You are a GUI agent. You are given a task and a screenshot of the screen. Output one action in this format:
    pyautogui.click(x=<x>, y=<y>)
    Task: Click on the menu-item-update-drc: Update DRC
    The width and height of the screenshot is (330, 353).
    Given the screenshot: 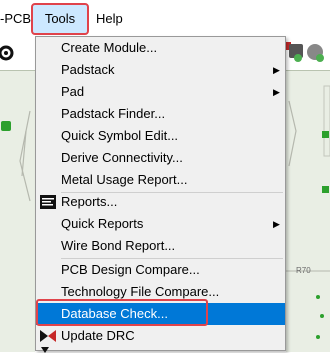 What is the action you would take?
    pyautogui.click(x=160, y=336)
    